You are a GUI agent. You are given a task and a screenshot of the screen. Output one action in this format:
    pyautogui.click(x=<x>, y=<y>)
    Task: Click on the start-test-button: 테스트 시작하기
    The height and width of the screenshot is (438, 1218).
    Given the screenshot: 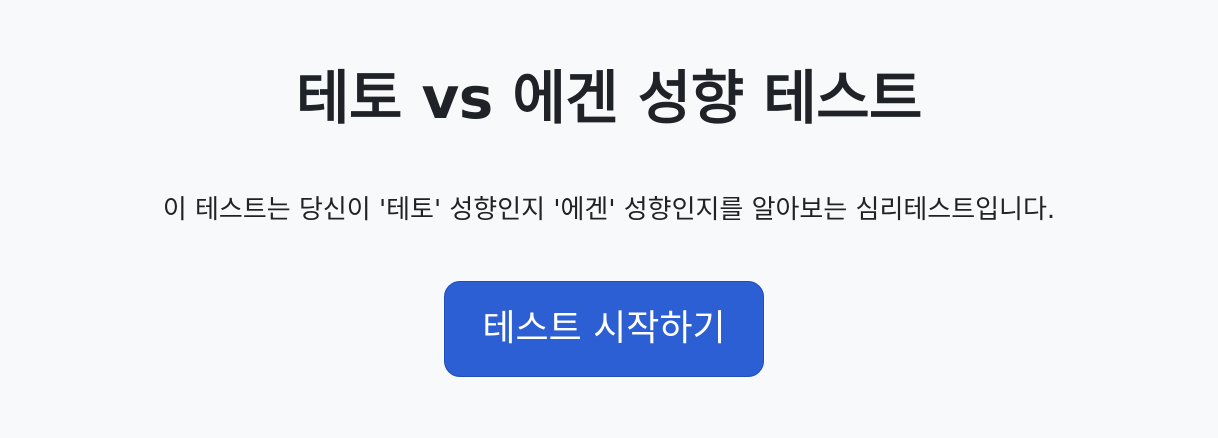 What is the action you would take?
    pyautogui.click(x=604, y=329)
    